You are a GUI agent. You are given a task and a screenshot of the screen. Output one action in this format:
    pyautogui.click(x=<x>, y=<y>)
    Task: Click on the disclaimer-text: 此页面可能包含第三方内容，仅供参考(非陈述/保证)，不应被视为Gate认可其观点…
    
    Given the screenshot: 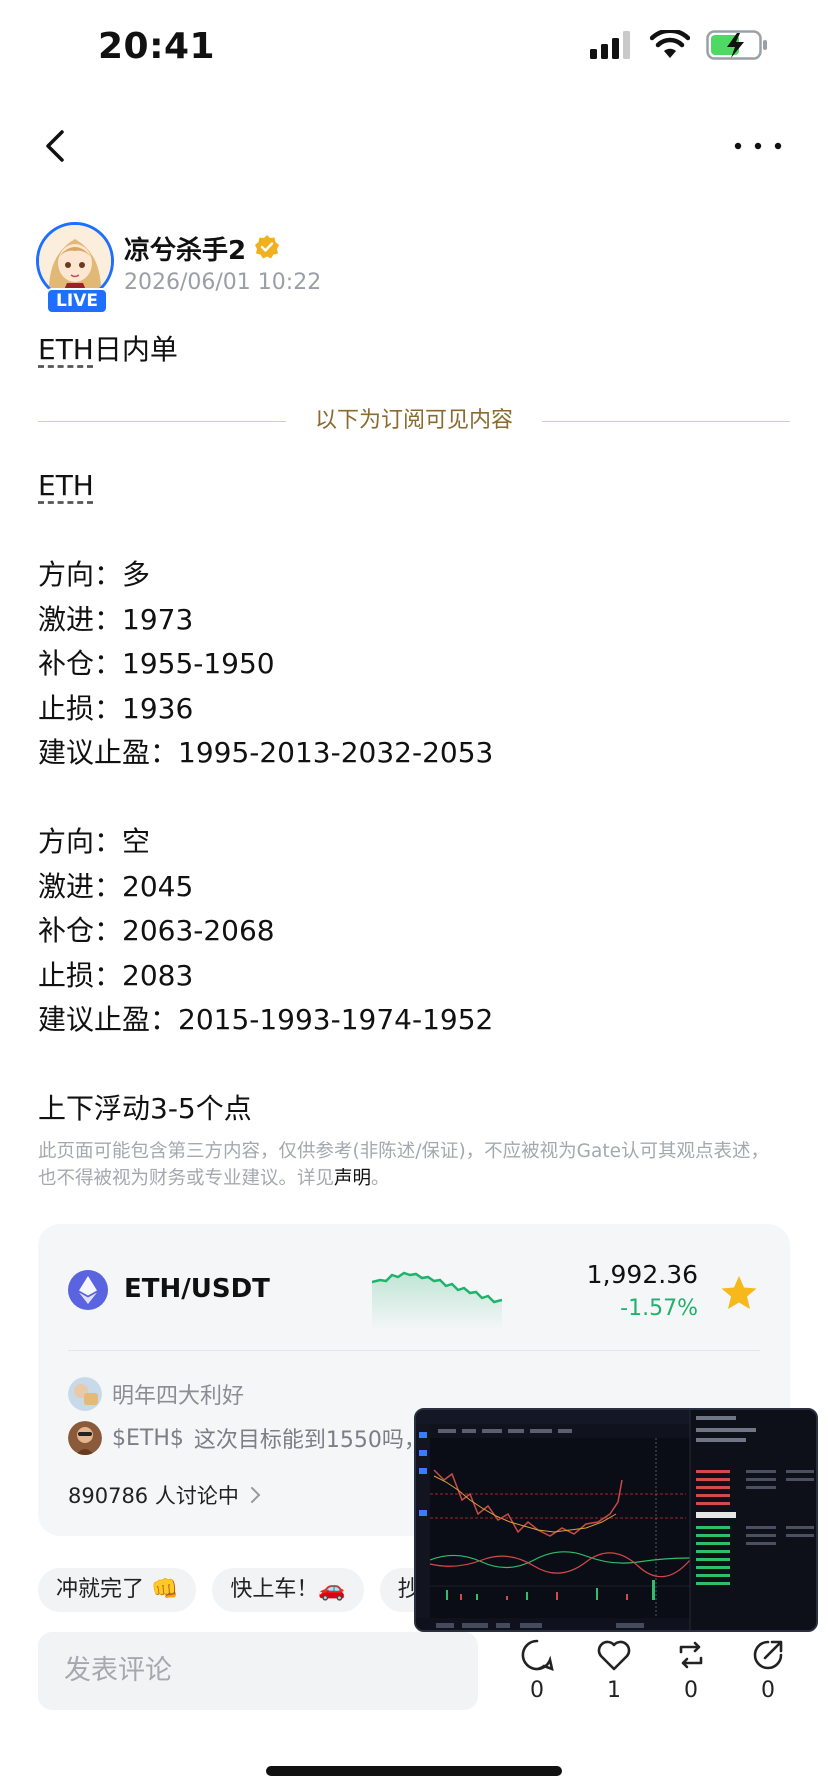 What is the action you would take?
    pyautogui.click(x=403, y=1165)
    